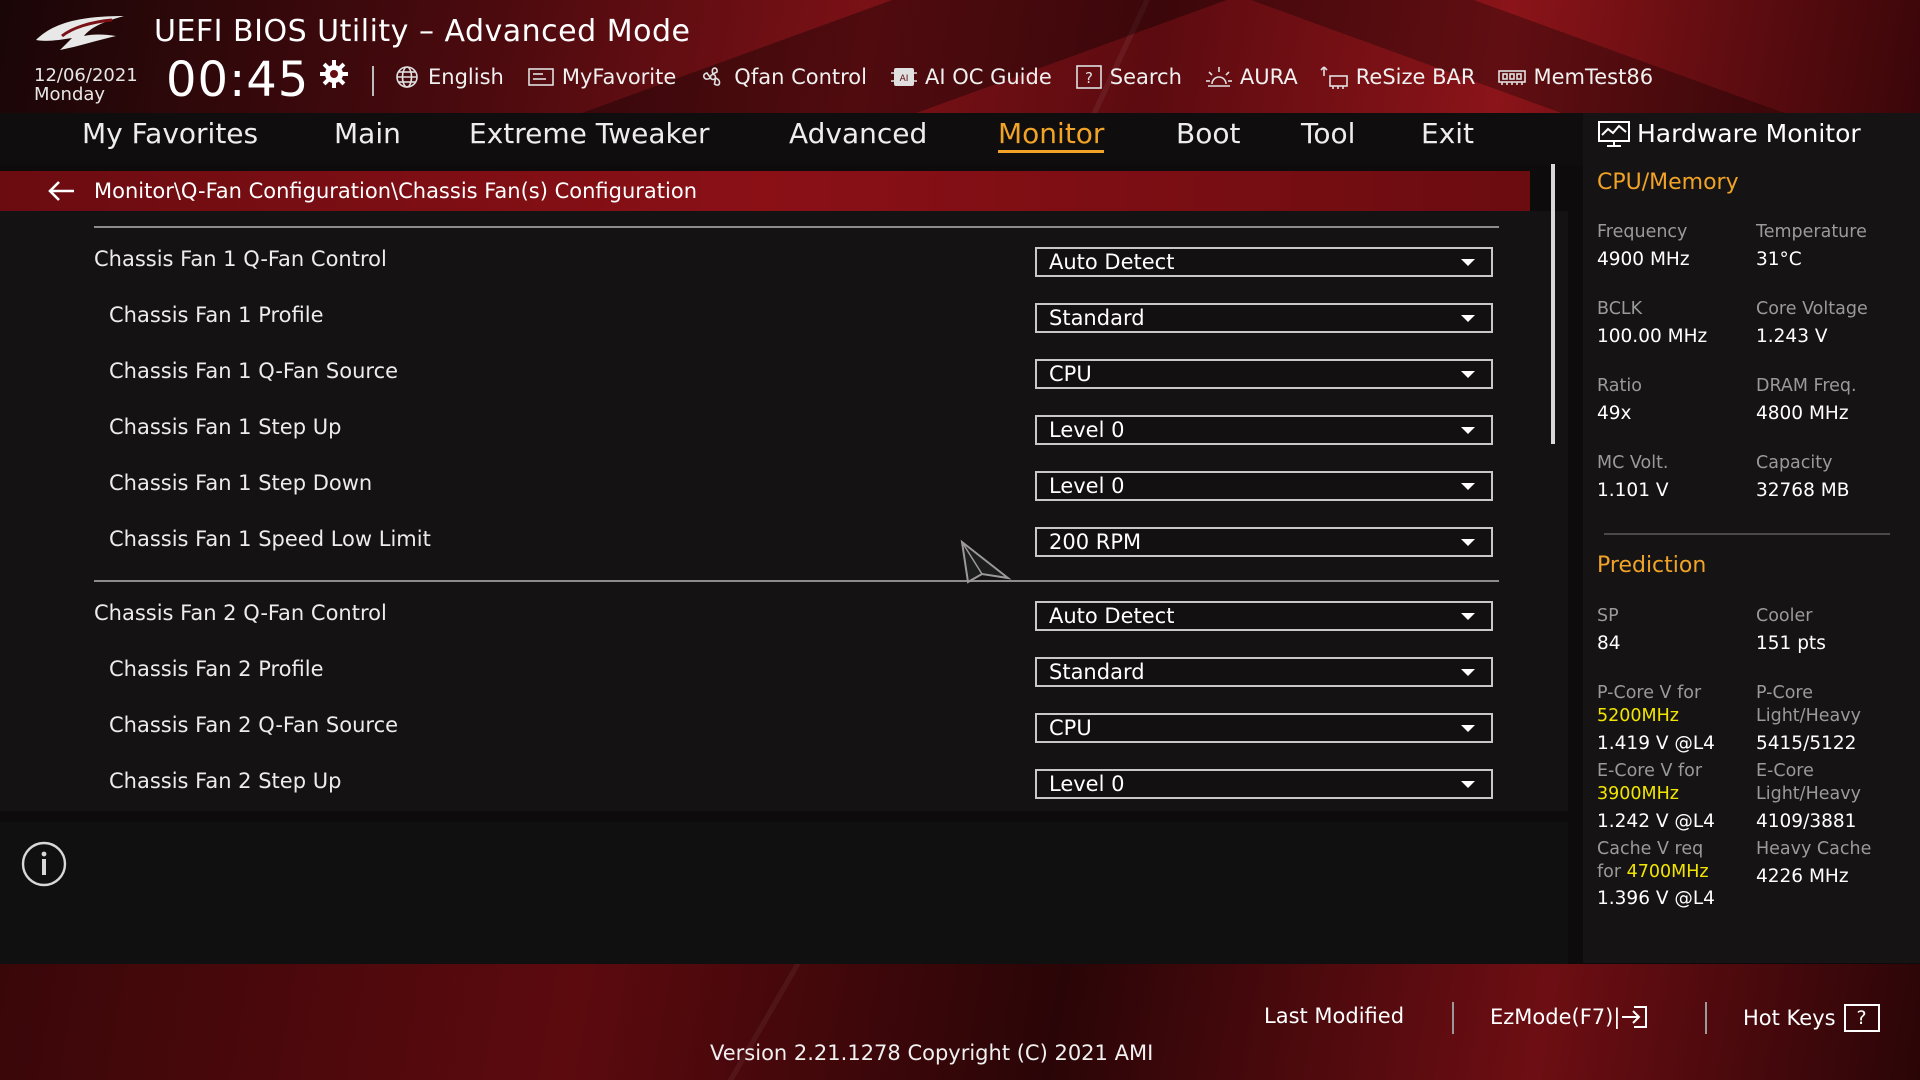 The height and width of the screenshot is (1080, 1920). Describe the element at coordinates (619, 77) in the screenshot. I see `myfavorite-label: MyFavorite` at that location.